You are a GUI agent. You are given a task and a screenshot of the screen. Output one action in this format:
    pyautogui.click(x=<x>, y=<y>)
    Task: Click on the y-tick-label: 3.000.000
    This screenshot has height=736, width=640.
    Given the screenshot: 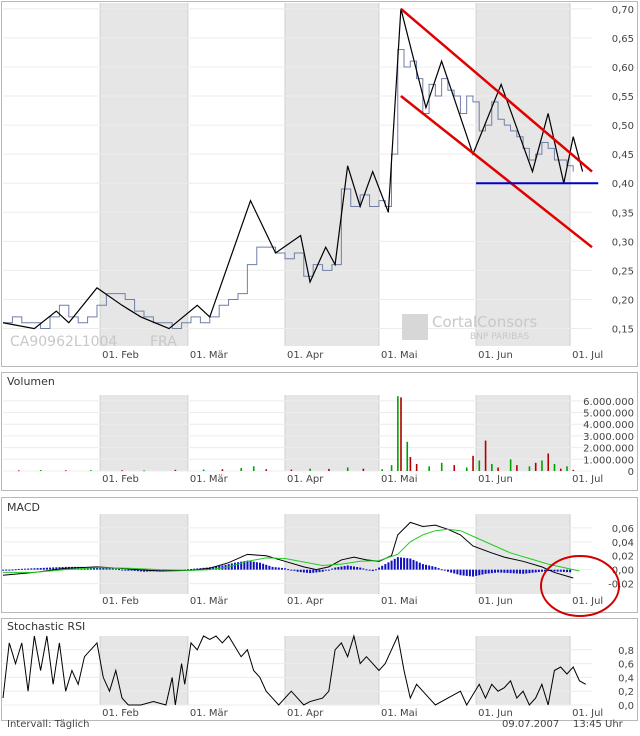 What is the action you would take?
    pyautogui.click(x=608, y=437)
    